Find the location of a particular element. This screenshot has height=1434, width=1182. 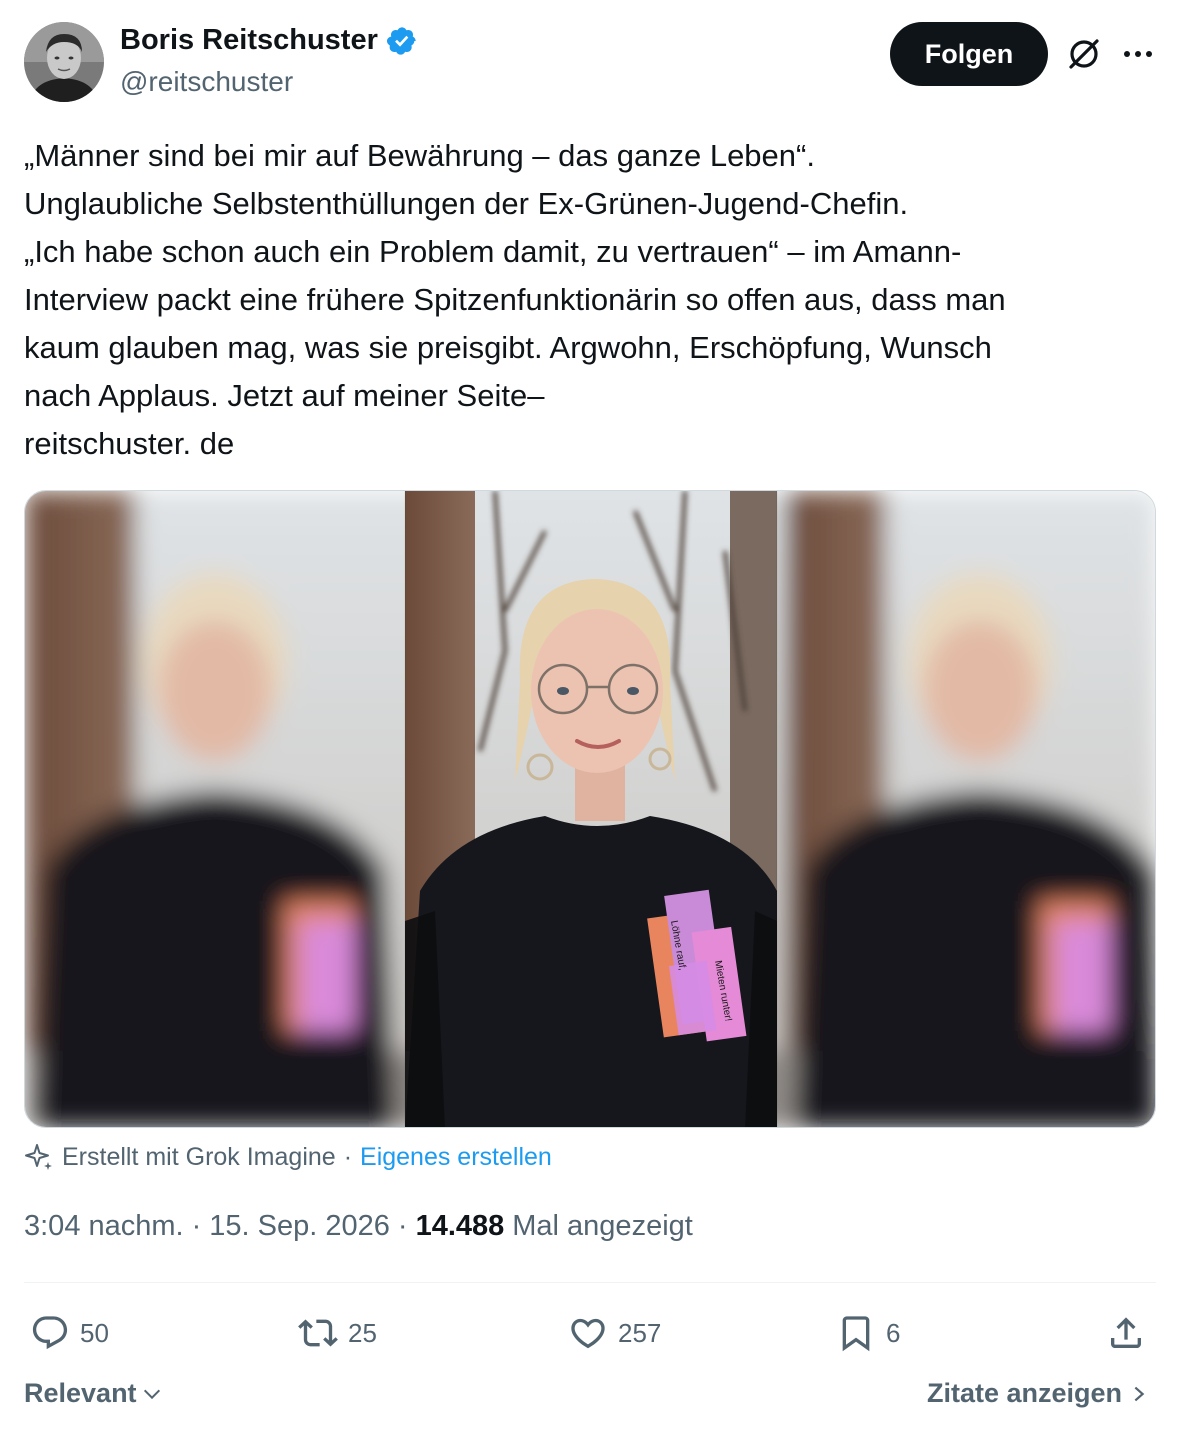

tweet-date: 15. Sep. 2026 is located at coordinates (299, 1226).